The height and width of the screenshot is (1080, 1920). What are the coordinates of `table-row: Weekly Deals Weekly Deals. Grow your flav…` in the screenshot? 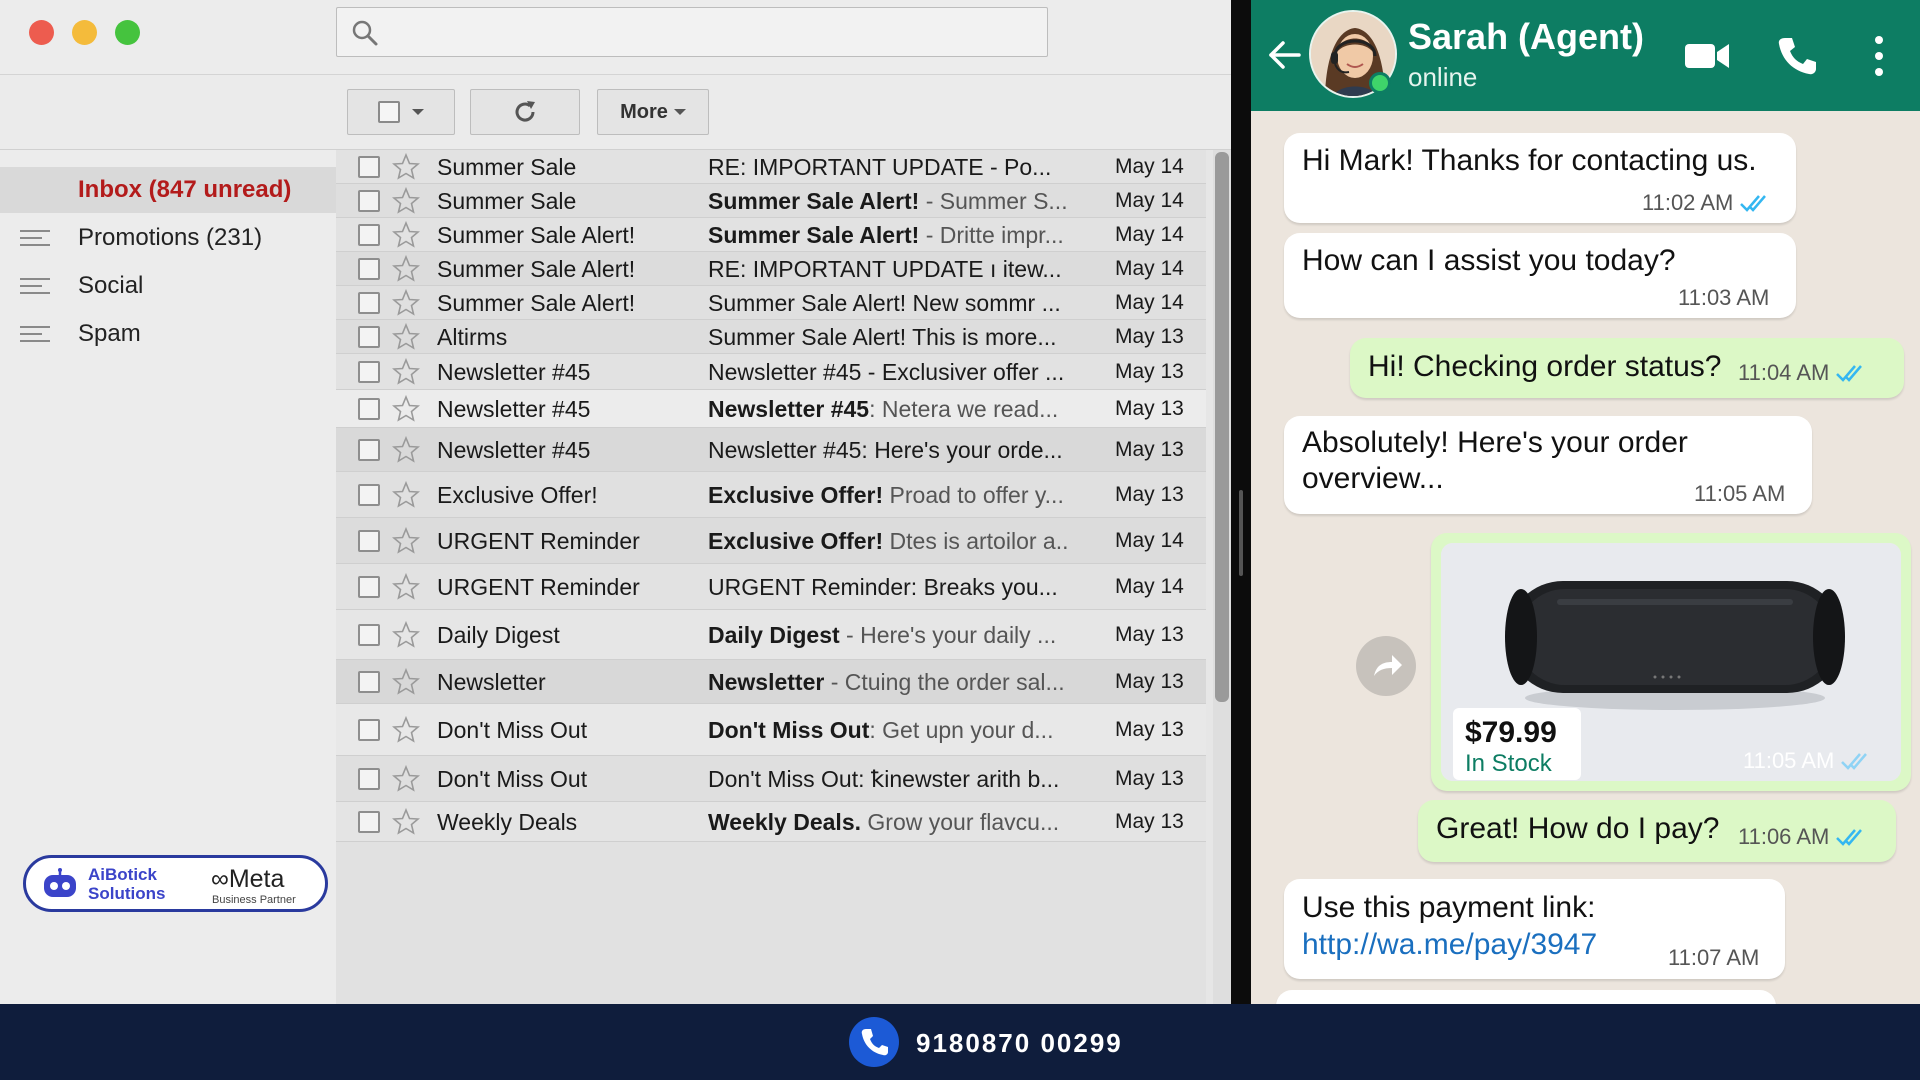 It's located at (771, 822).